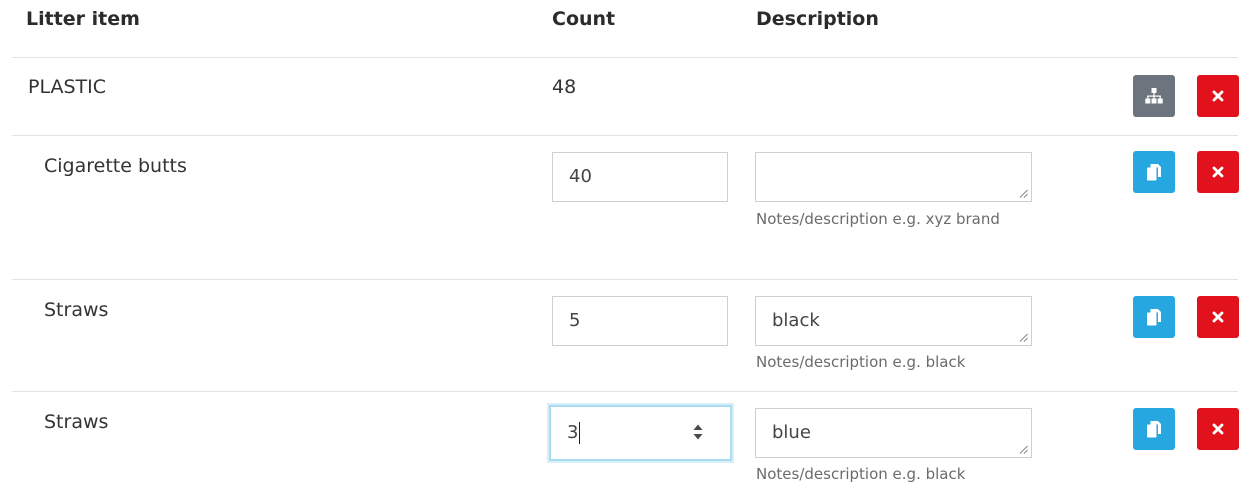 This screenshot has width=1249, height=488. What do you see at coordinates (817, 19) in the screenshot?
I see `column-header-description: Description` at bounding box center [817, 19].